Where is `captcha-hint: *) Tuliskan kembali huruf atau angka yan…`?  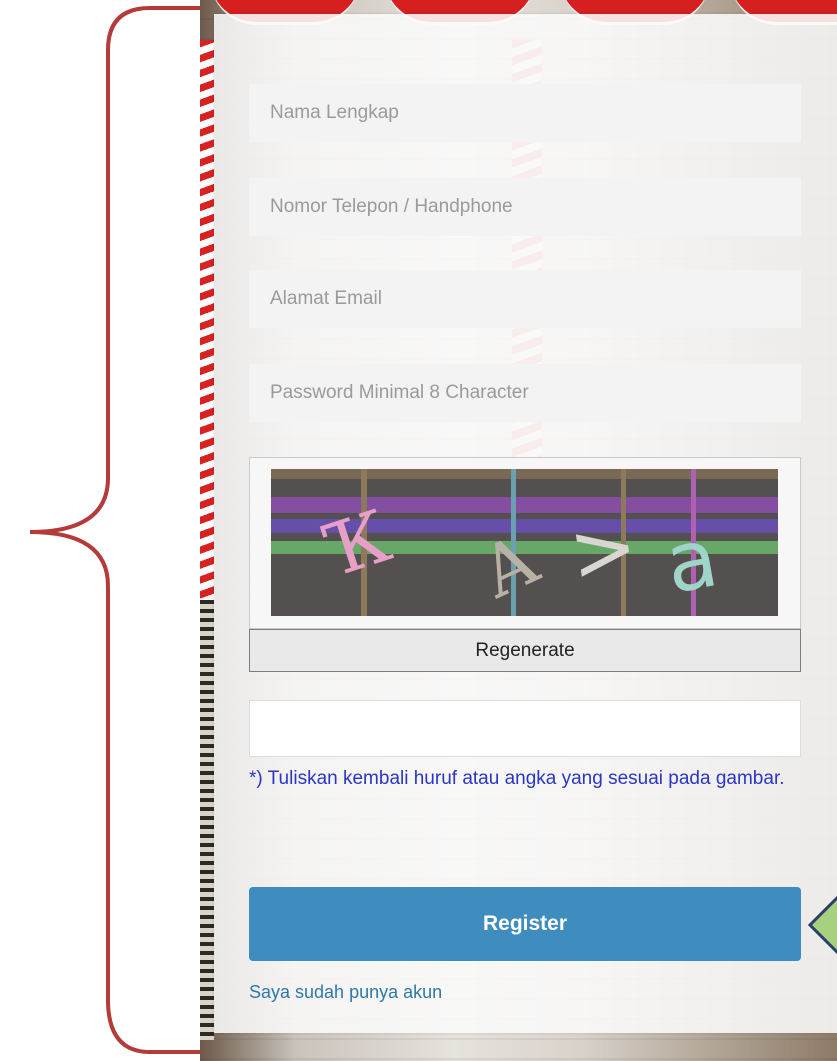
captcha-hint: *) Tuliskan kembali huruf atau angka yan… is located at coordinates (517, 778).